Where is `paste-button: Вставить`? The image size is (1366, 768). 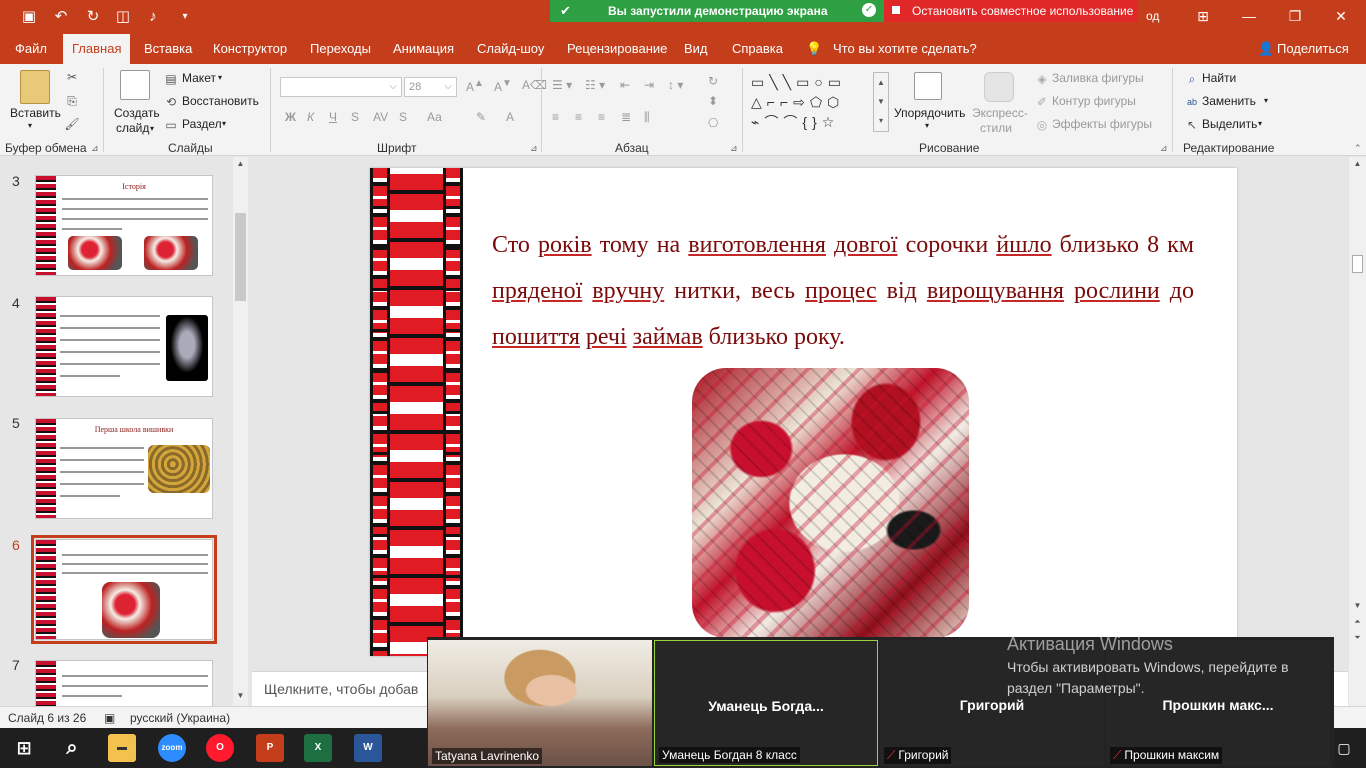
paste-button: Вставить is located at coordinates (35, 113).